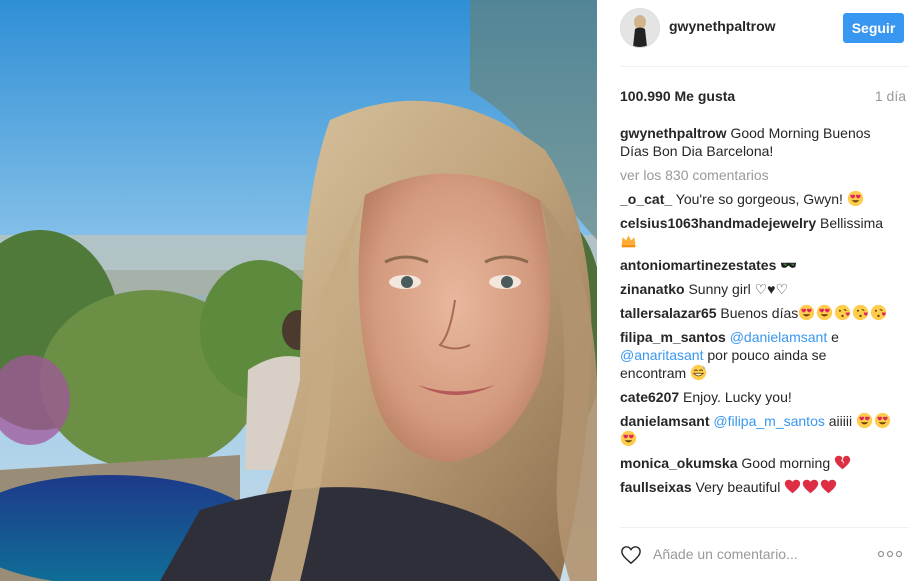  Describe the element at coordinates (722, 26) in the screenshot. I see `header-username: gwynethpaltrow` at that location.